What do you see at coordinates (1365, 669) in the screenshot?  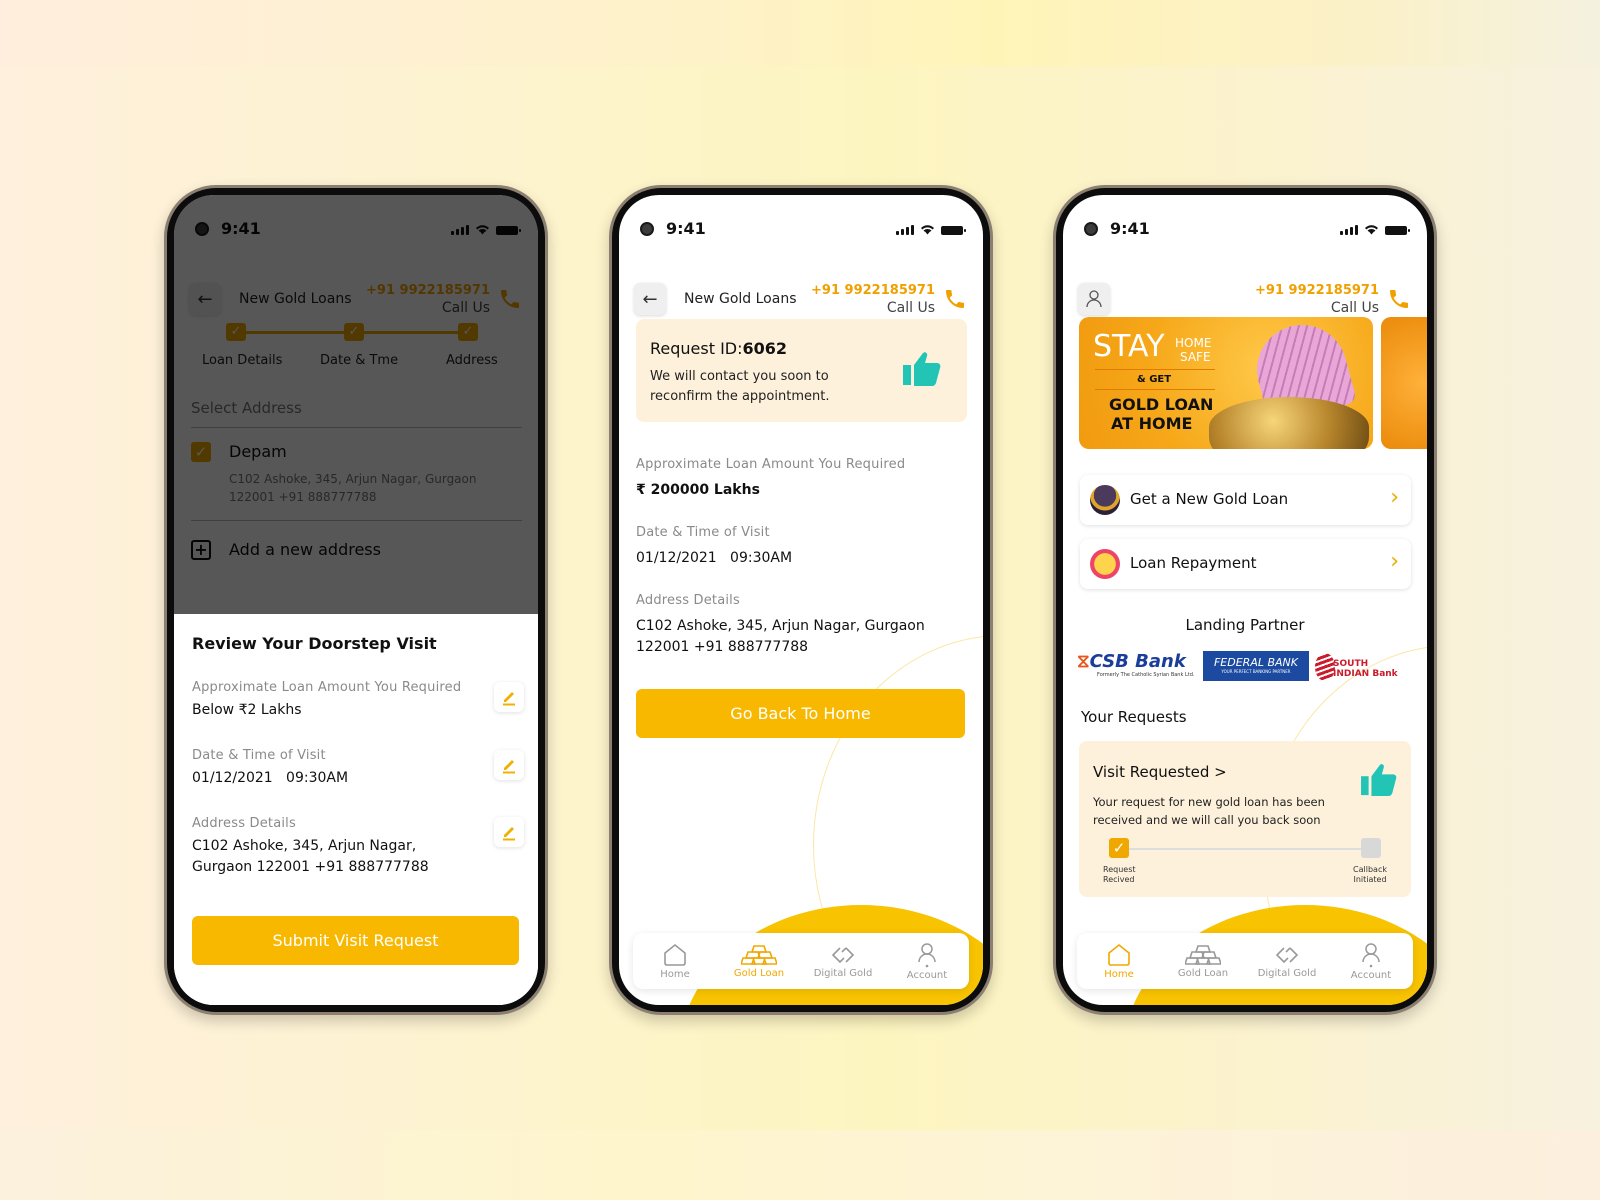 I see `partner-name: SOUTH INDIAN Bank` at bounding box center [1365, 669].